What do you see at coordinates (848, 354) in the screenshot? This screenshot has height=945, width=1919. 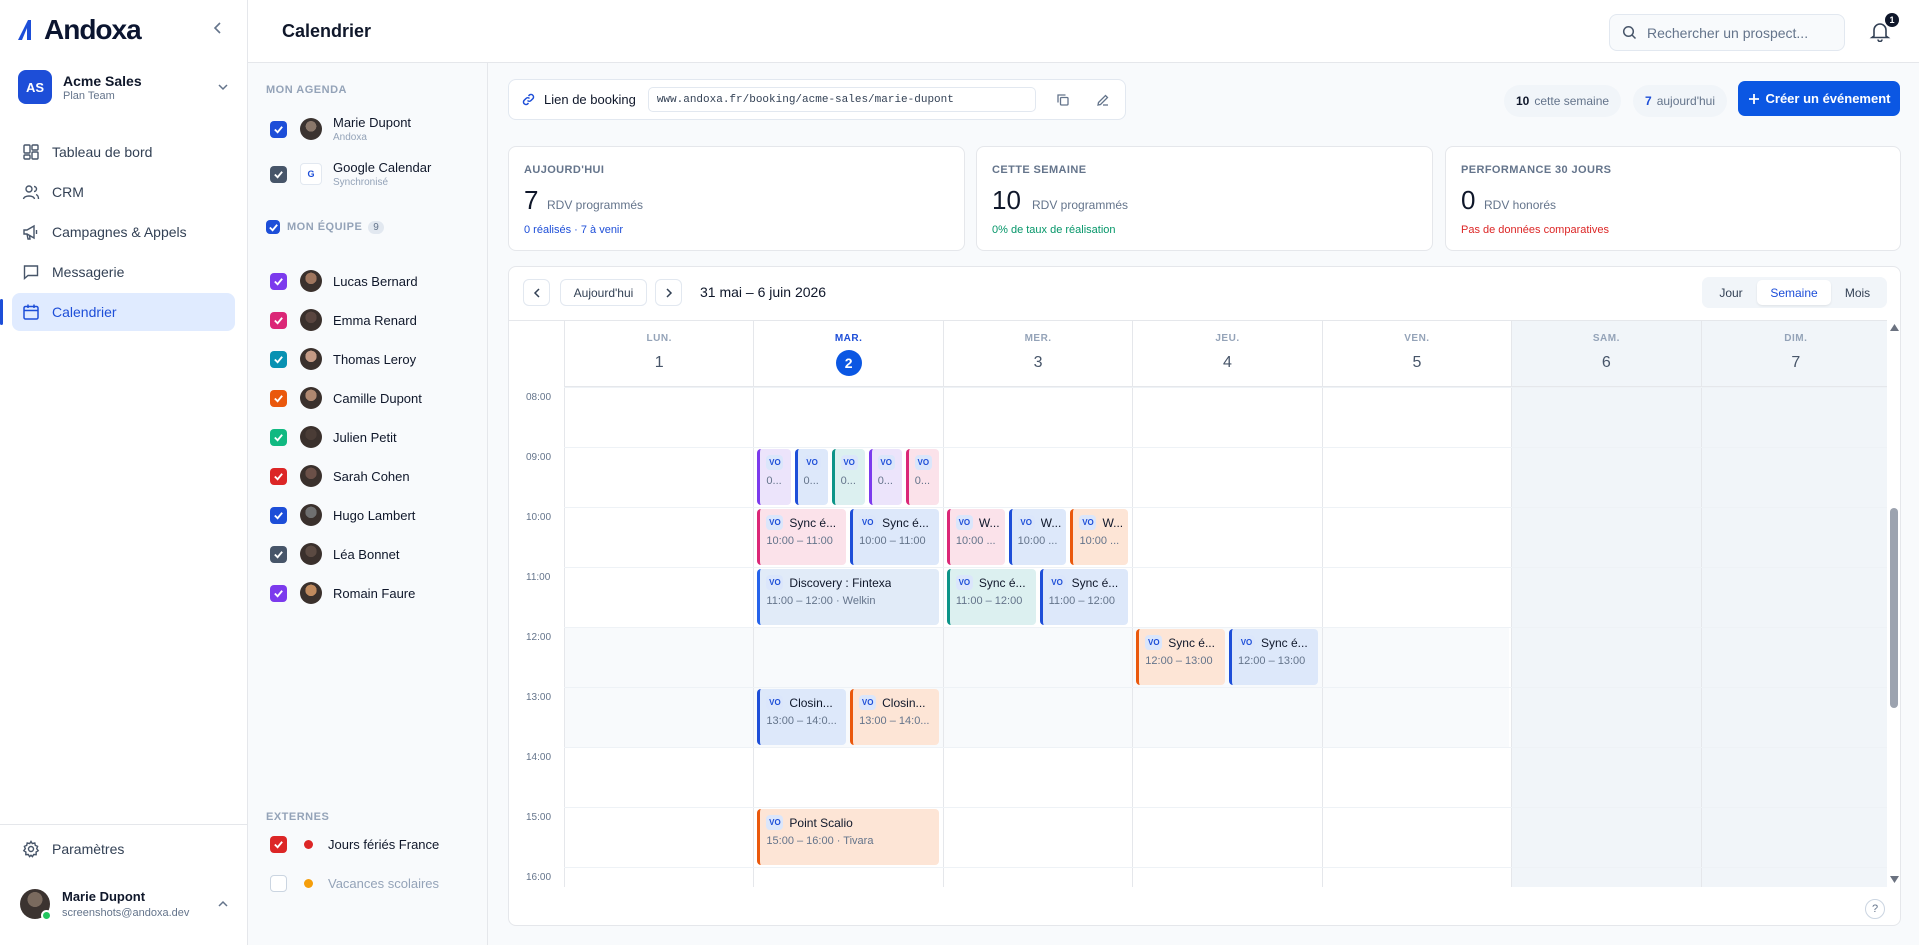 I see `day-header: MAR. 2` at bounding box center [848, 354].